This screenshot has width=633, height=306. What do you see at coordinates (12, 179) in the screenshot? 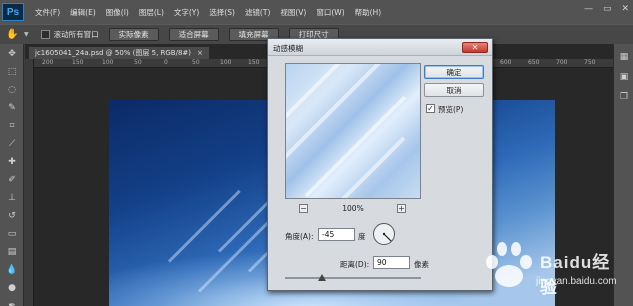
I see `brush-tool-icon: ✐` at bounding box center [12, 179].